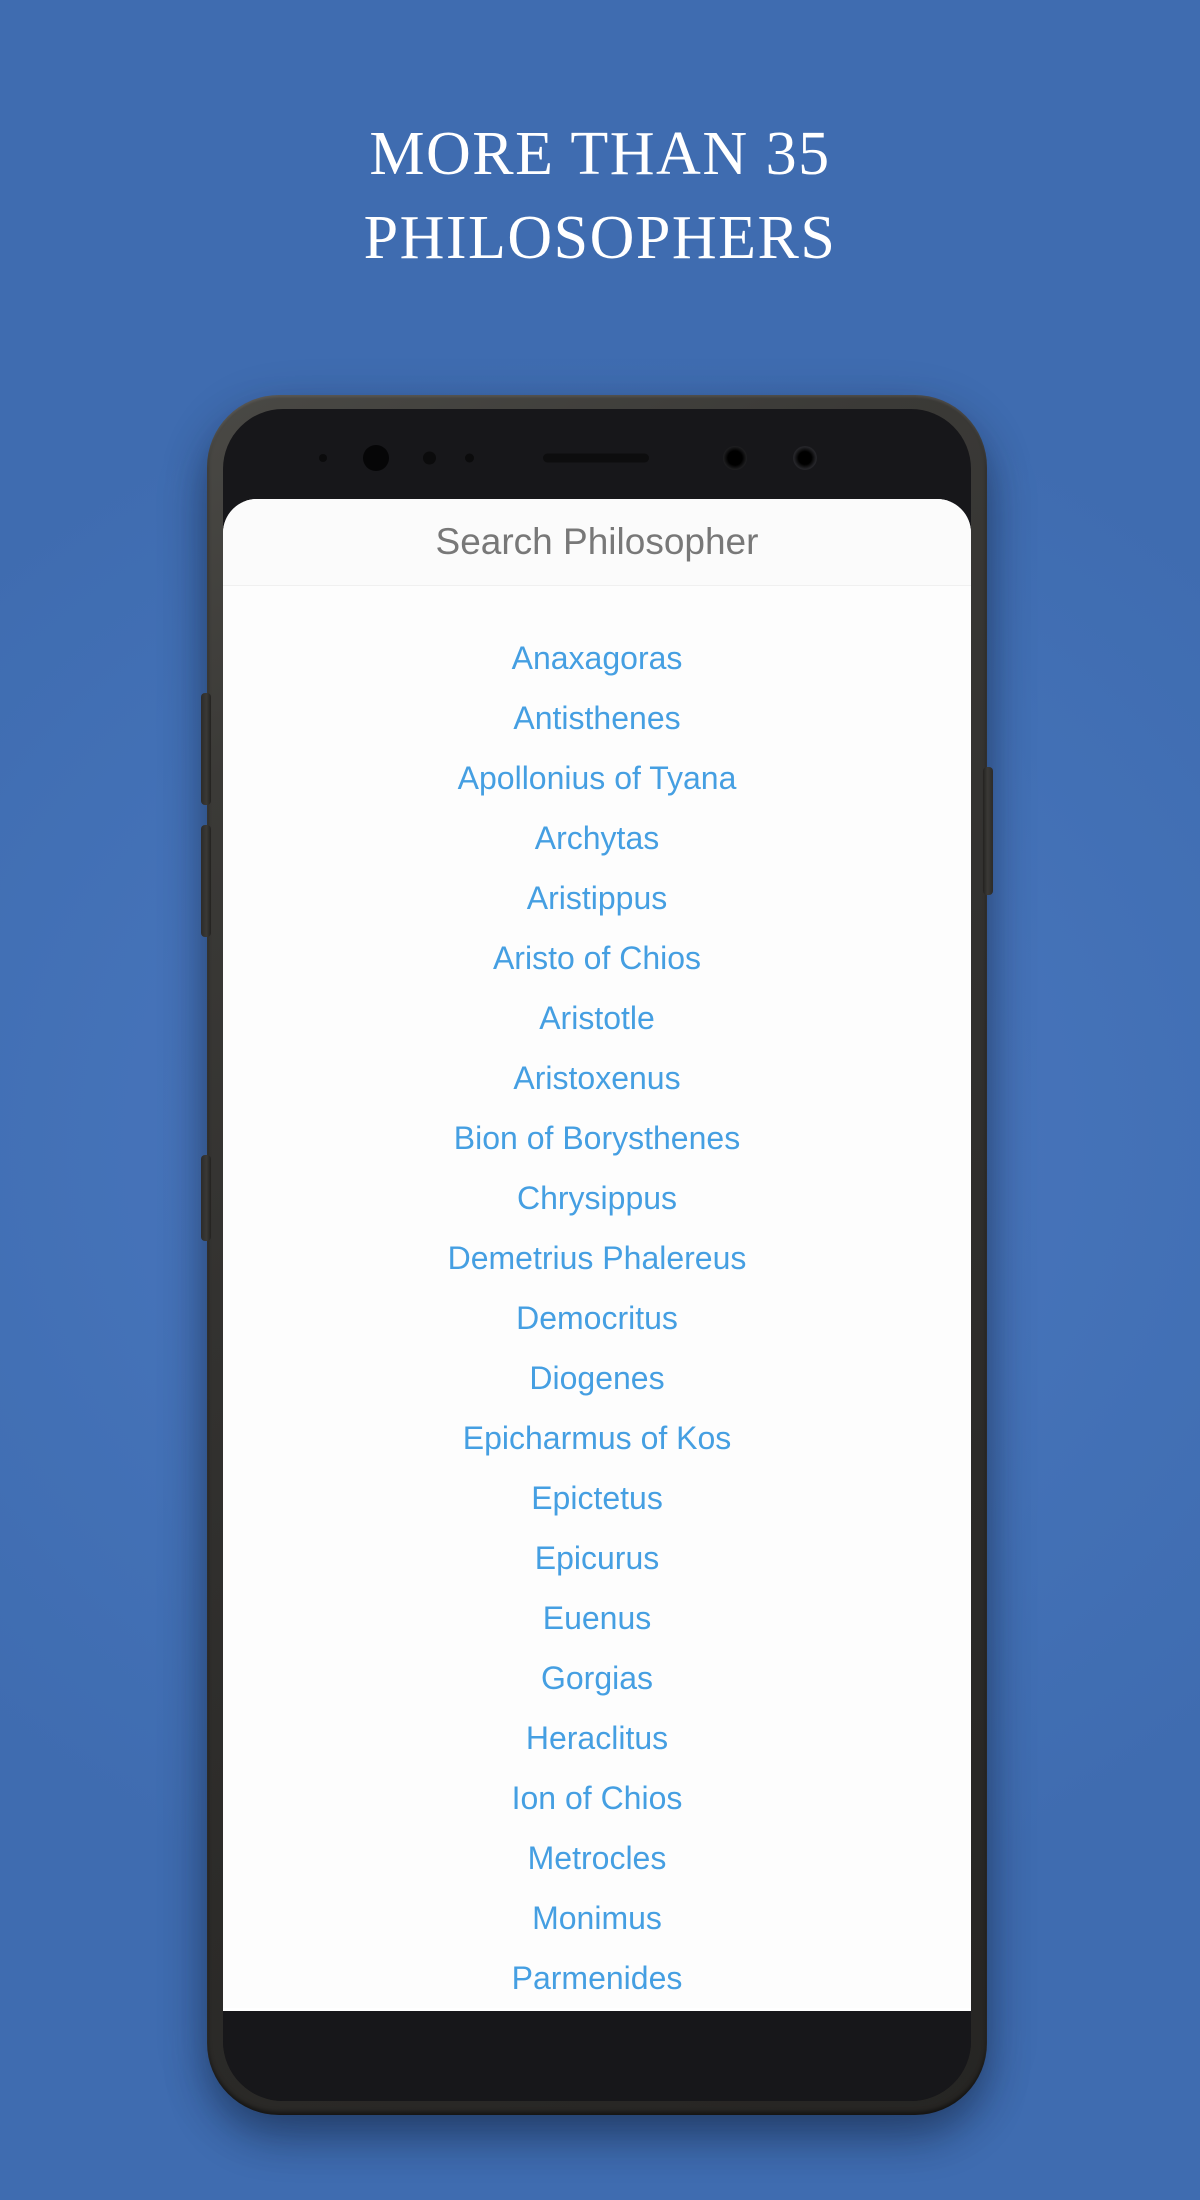 This screenshot has width=1200, height=2200. What do you see at coordinates (597, 658) in the screenshot?
I see `list-item: Anaxagoras` at bounding box center [597, 658].